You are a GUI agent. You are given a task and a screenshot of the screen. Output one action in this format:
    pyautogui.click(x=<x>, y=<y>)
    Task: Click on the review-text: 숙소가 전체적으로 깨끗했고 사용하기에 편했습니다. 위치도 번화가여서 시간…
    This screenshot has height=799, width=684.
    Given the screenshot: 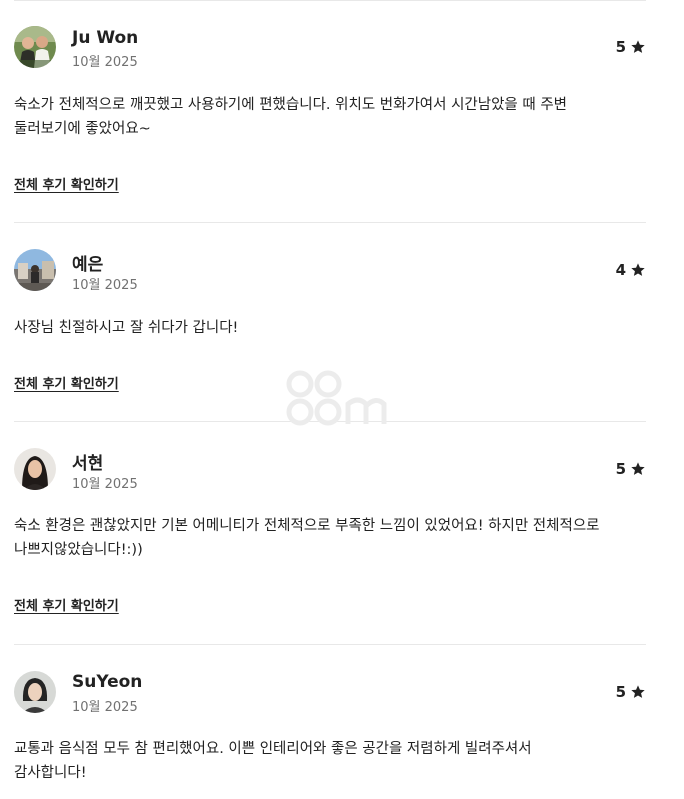 What is the action you would take?
    pyautogui.click(x=330, y=117)
    